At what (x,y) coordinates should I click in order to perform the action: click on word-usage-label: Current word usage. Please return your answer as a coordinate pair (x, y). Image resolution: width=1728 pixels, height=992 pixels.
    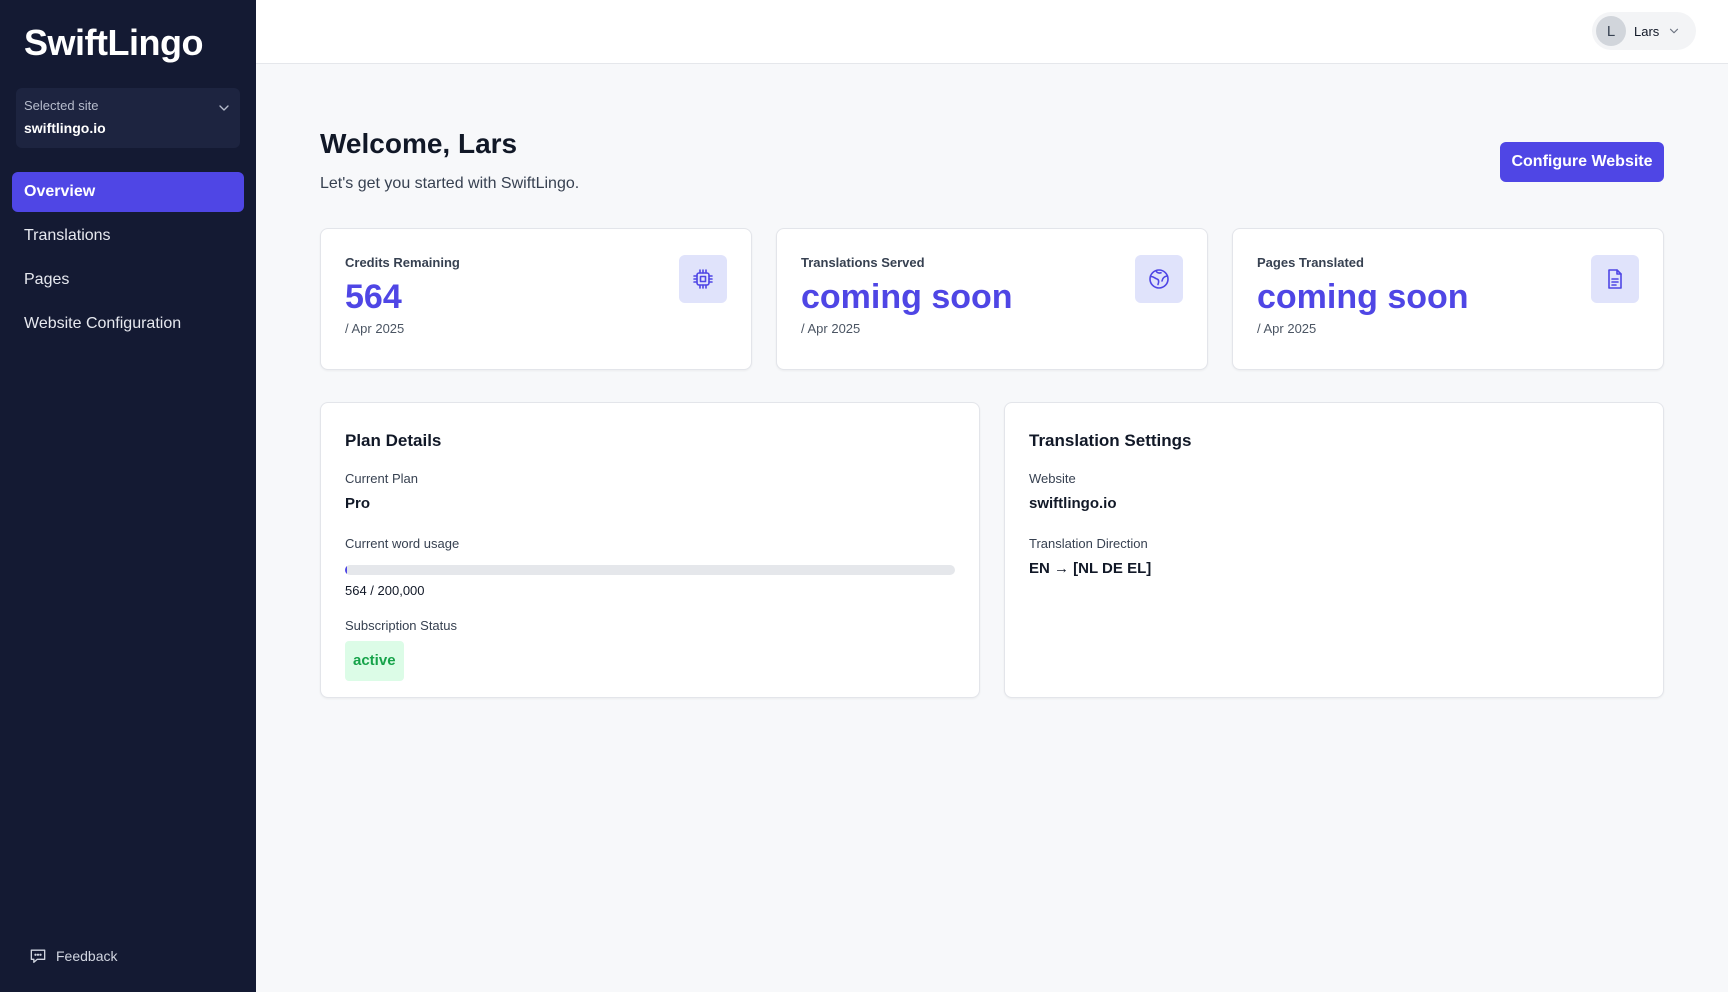
    Looking at the image, I should click on (402, 543).